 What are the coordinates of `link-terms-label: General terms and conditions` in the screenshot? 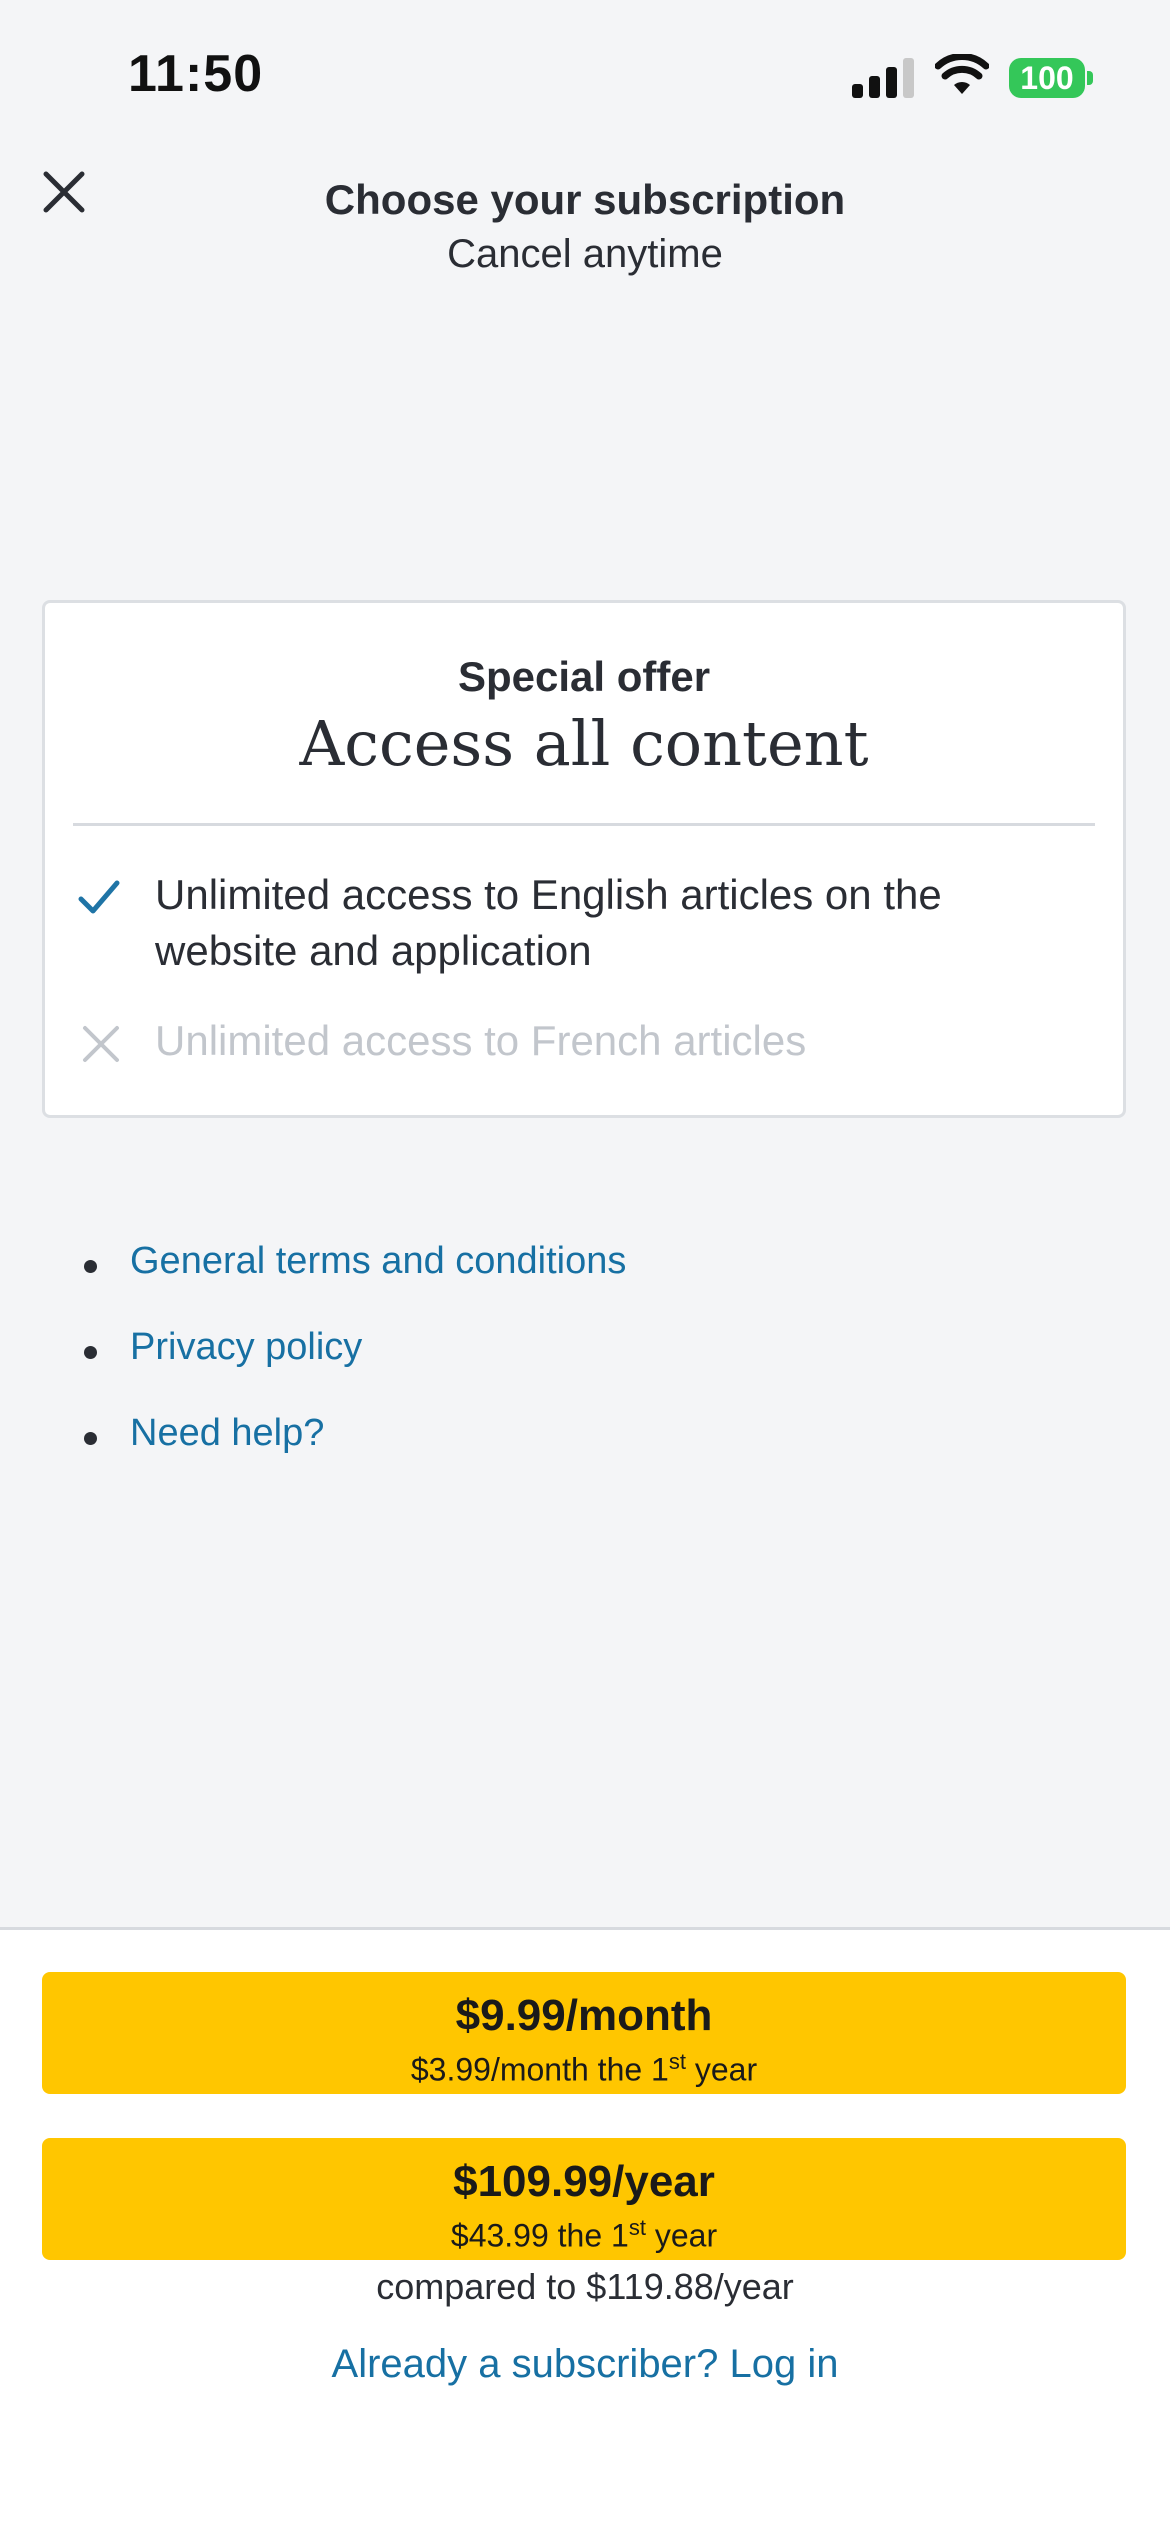 It's located at (378, 1261).